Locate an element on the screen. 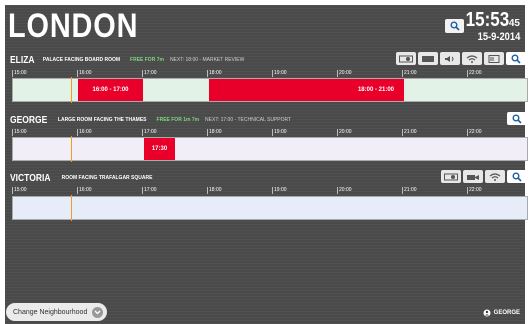 This screenshot has height=324, width=530. amenities-victoria is located at coordinates (484, 176).